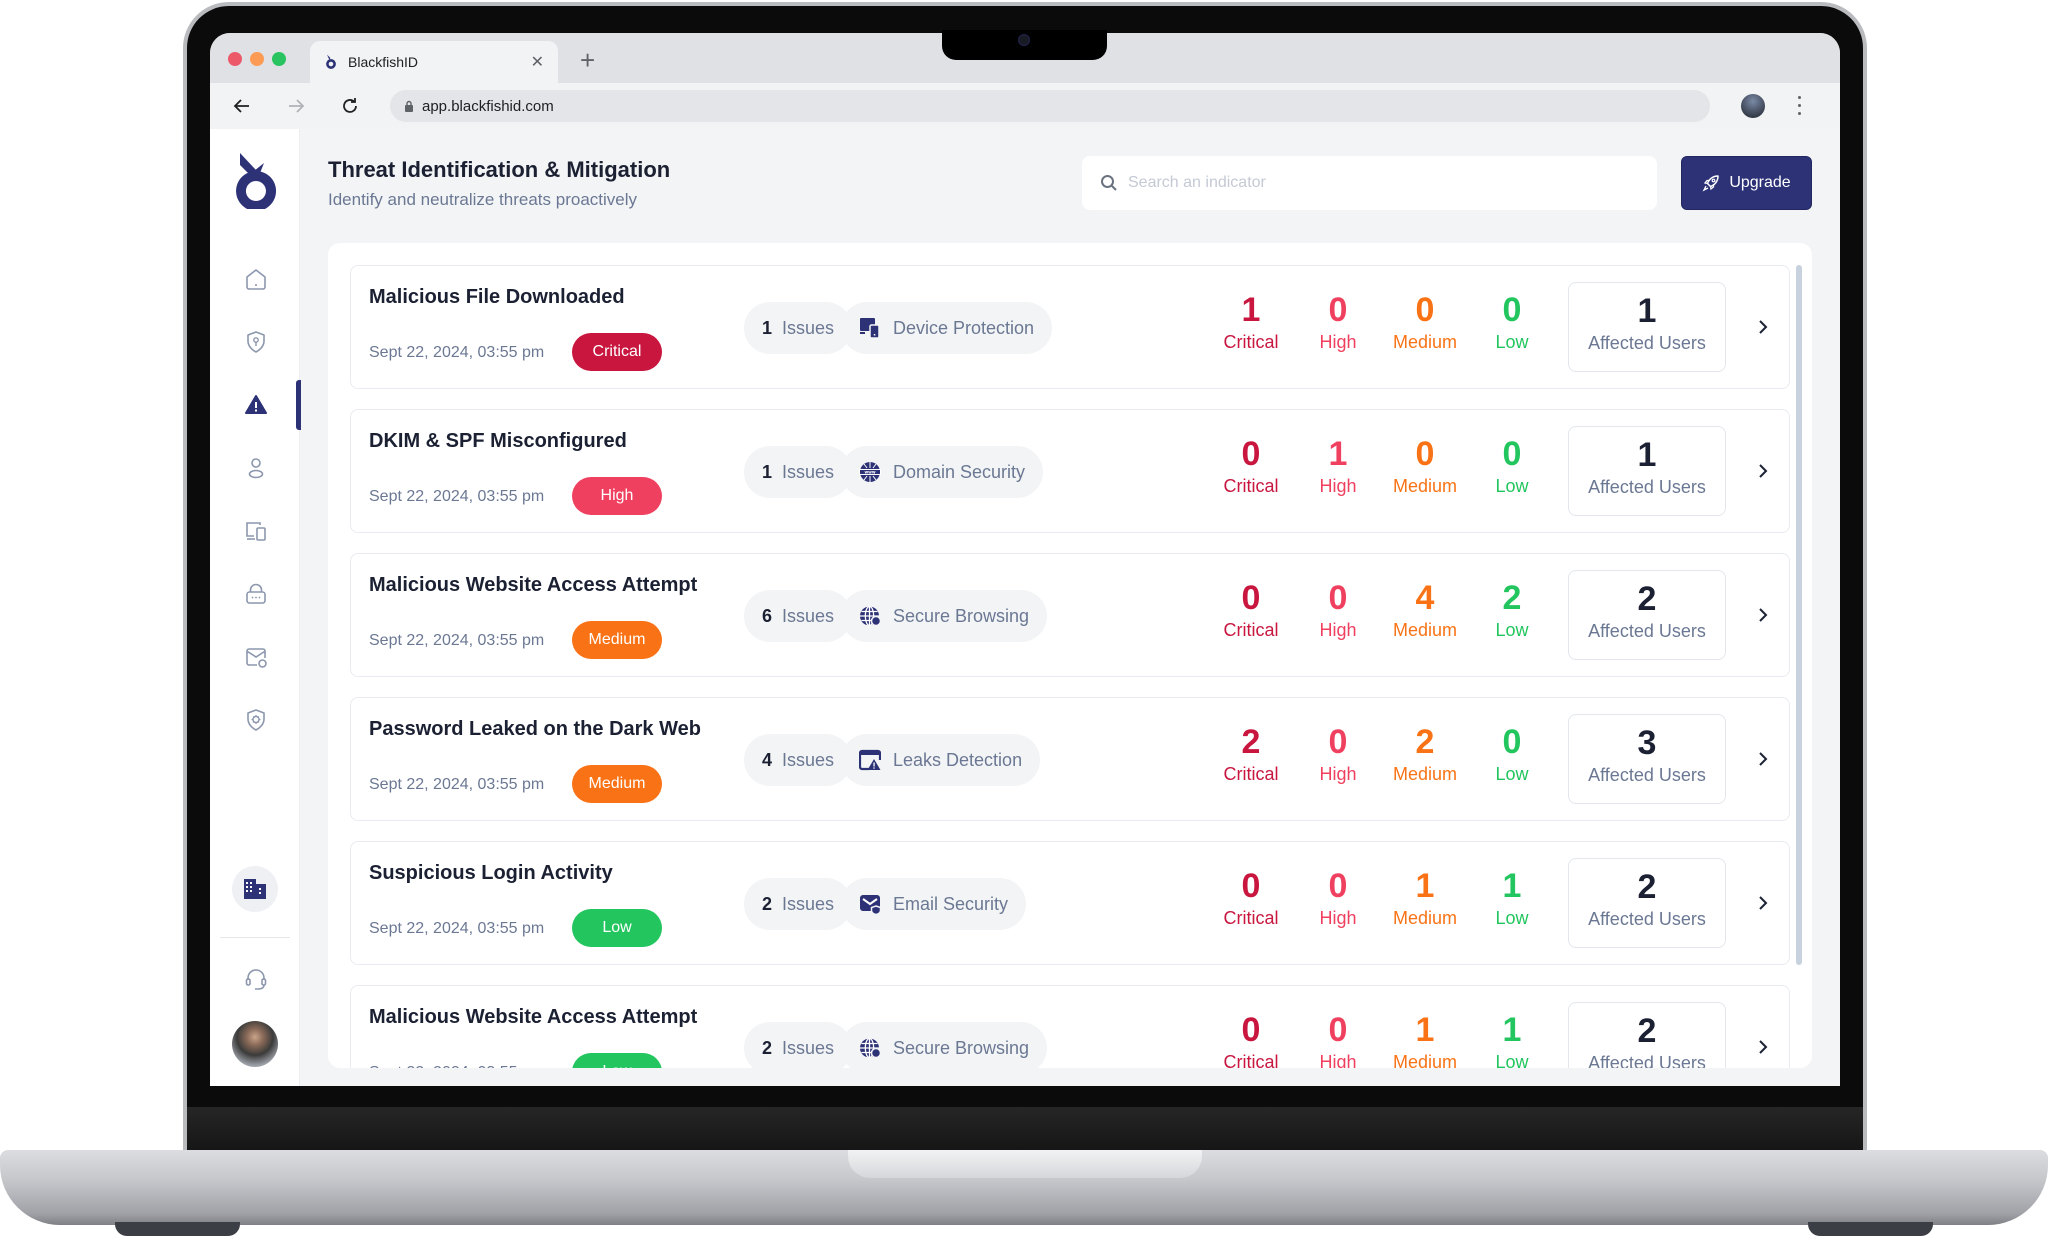  I want to click on issues-count-pill: 6 Issues, so click(798, 616).